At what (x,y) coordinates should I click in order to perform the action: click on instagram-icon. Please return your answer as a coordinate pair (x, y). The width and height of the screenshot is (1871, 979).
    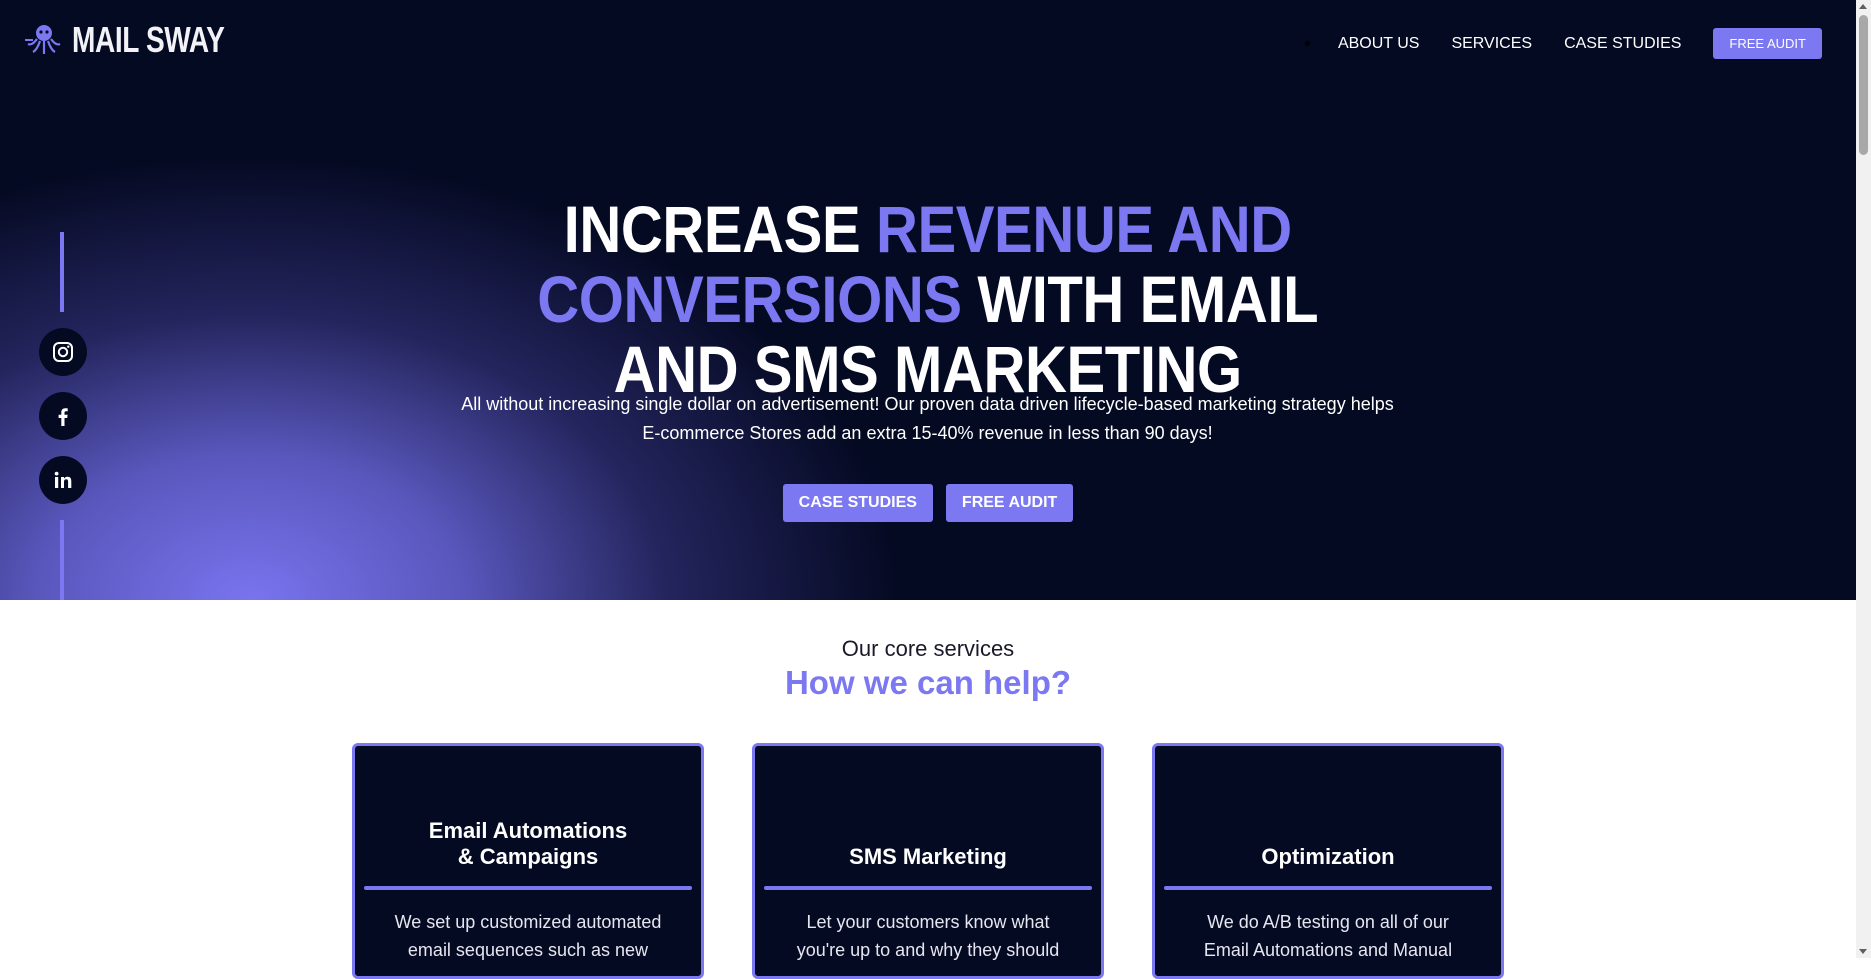
    Looking at the image, I should click on (63, 352).